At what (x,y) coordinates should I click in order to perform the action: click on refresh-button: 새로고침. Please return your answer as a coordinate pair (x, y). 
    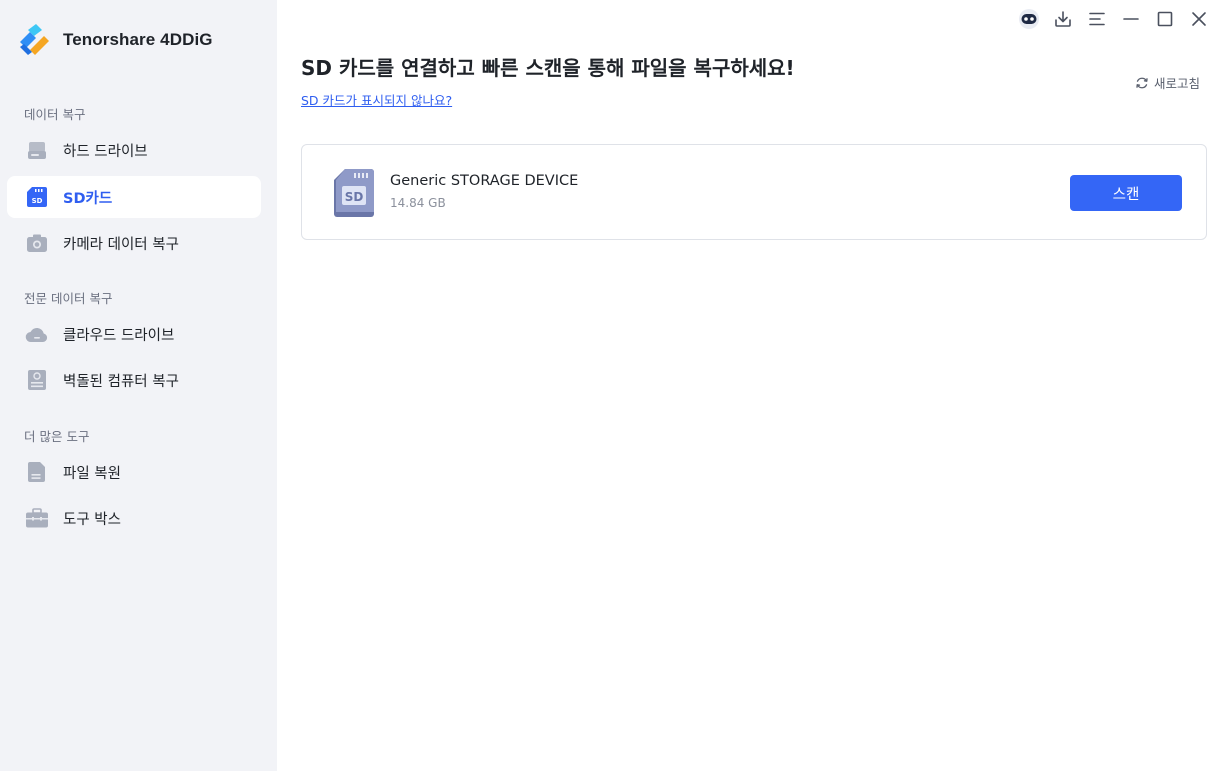
    Looking at the image, I should click on (1167, 82).